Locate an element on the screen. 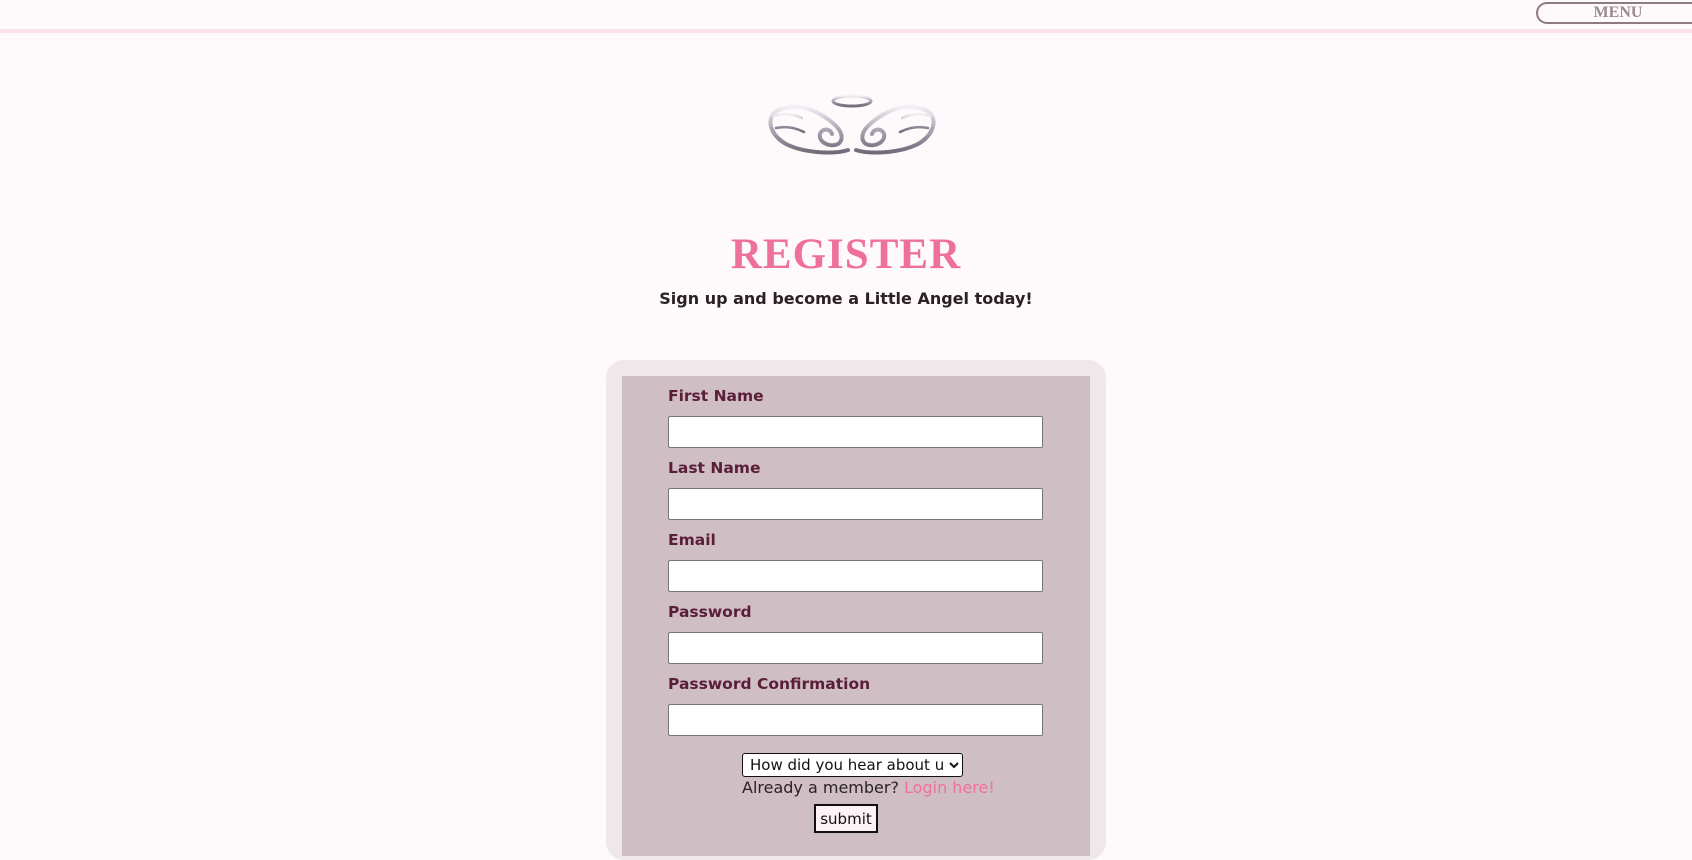  password-input is located at coordinates (855, 648).